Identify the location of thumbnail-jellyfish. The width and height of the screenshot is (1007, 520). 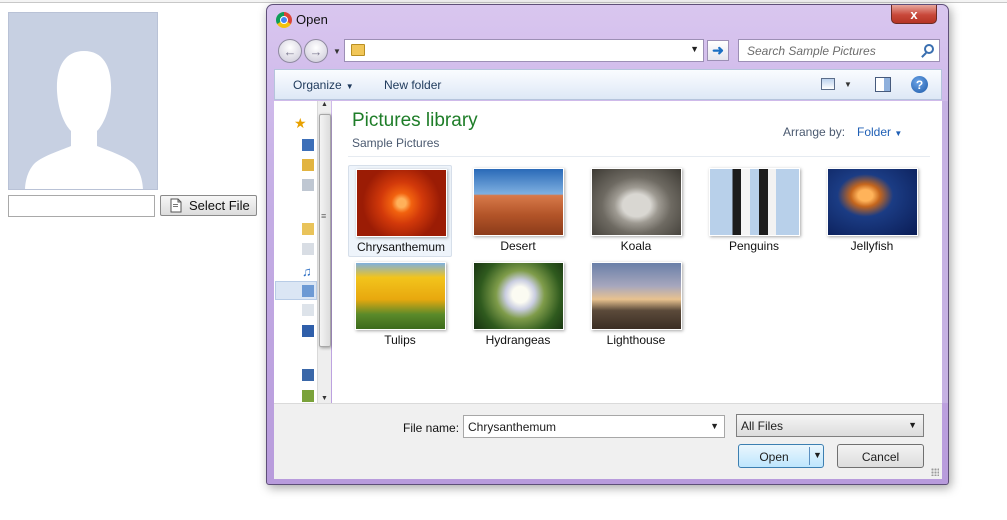
(872, 202).